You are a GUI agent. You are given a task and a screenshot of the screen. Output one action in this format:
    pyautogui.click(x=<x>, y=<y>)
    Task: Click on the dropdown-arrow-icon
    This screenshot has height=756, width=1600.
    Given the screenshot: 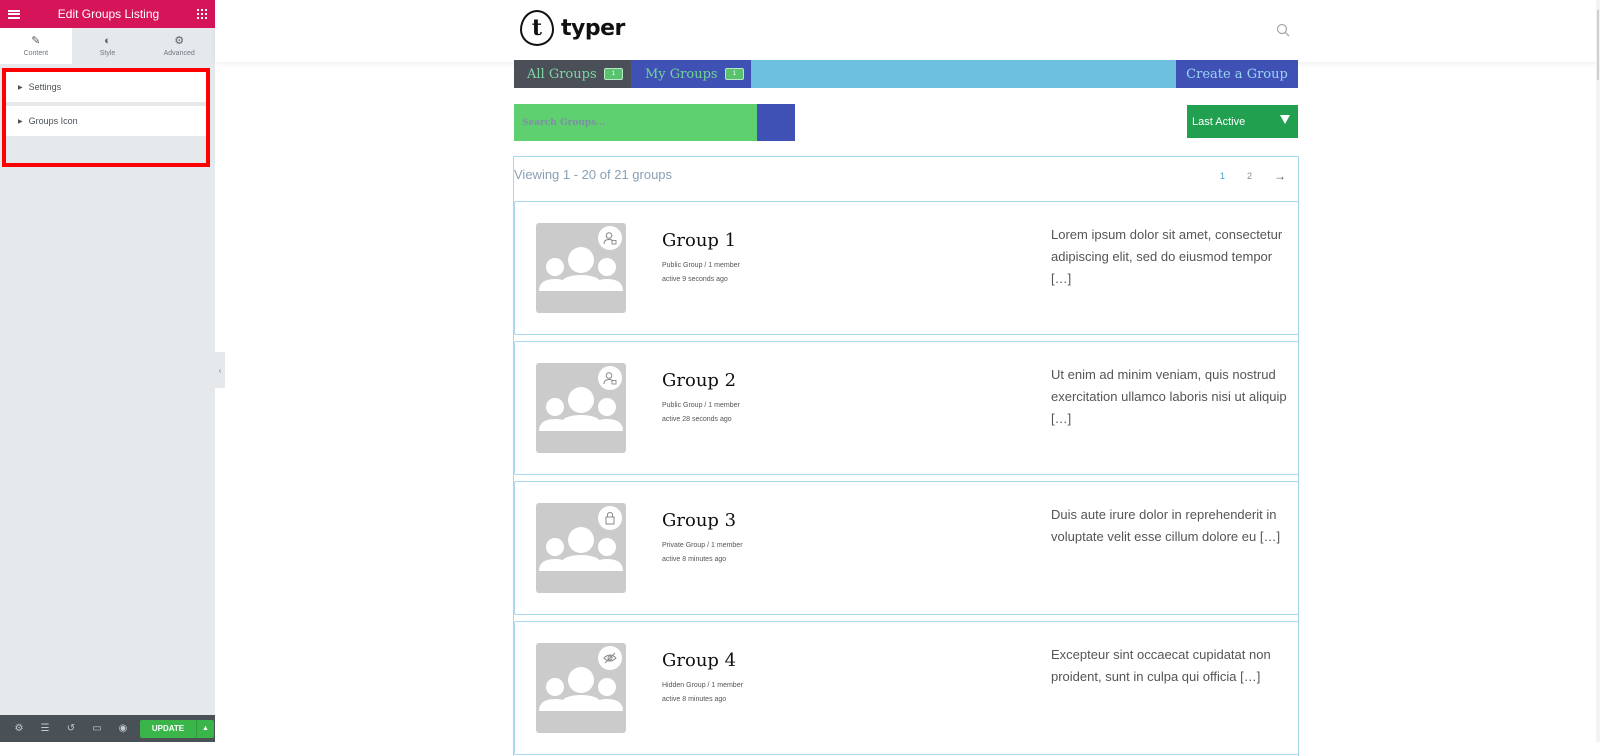 What is the action you would take?
    pyautogui.click(x=1285, y=119)
    